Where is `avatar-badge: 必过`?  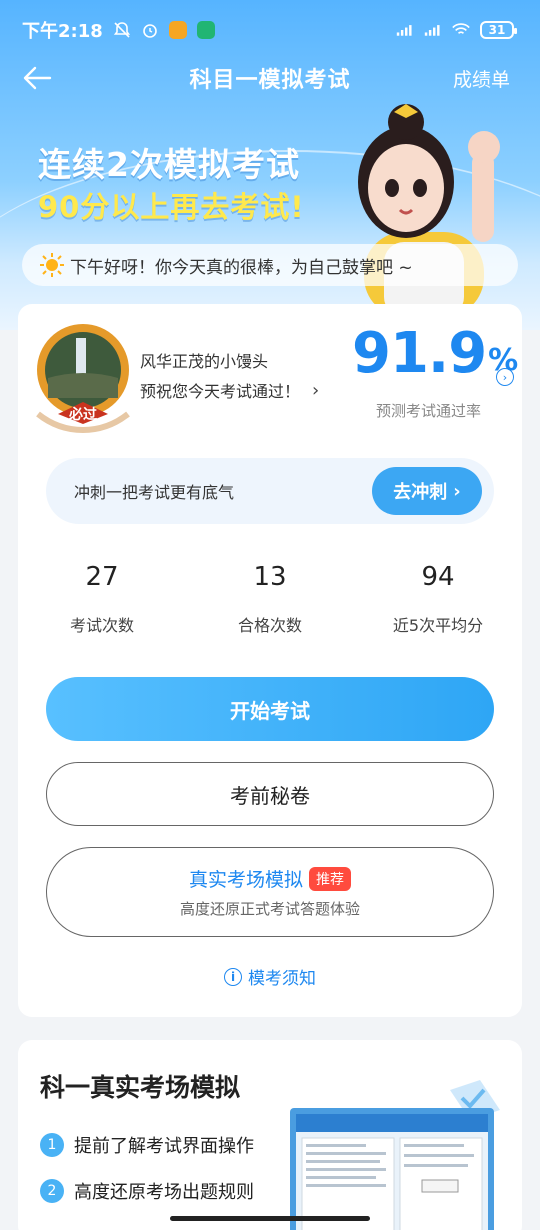
avatar-badge: 必过 is located at coordinates (83, 379).